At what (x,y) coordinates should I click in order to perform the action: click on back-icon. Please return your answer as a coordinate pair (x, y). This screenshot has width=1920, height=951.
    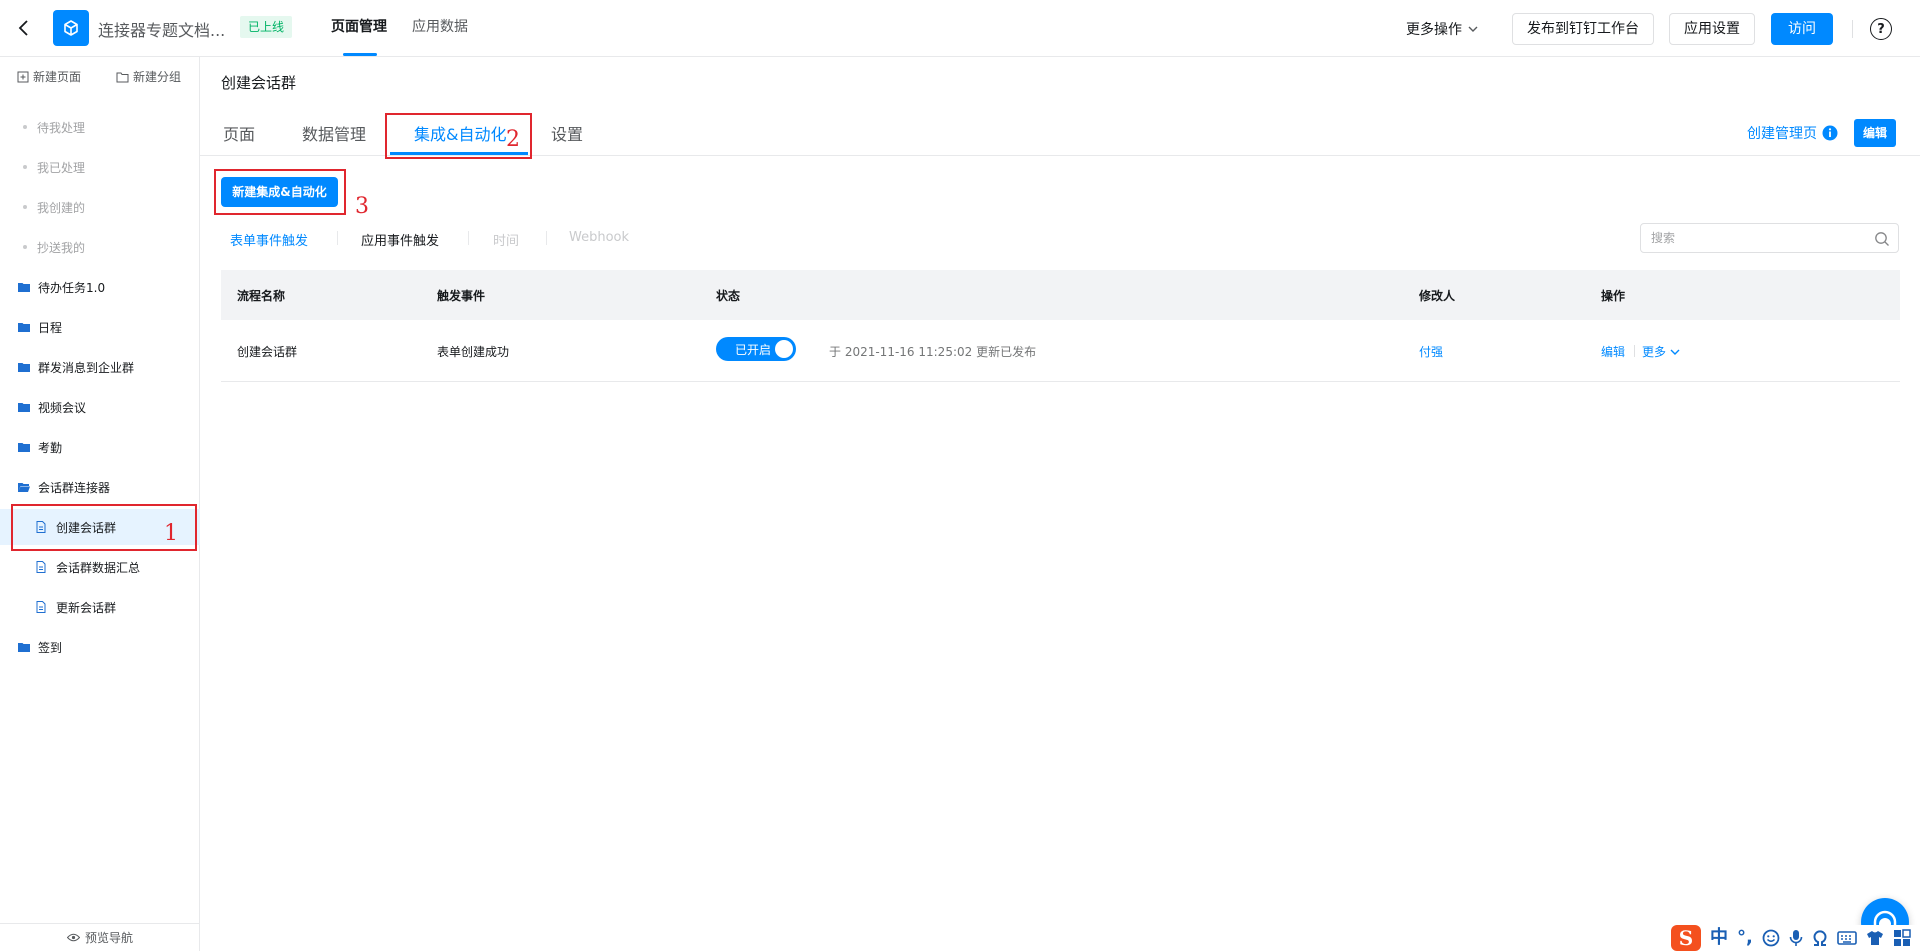
    Looking at the image, I should click on (24, 28).